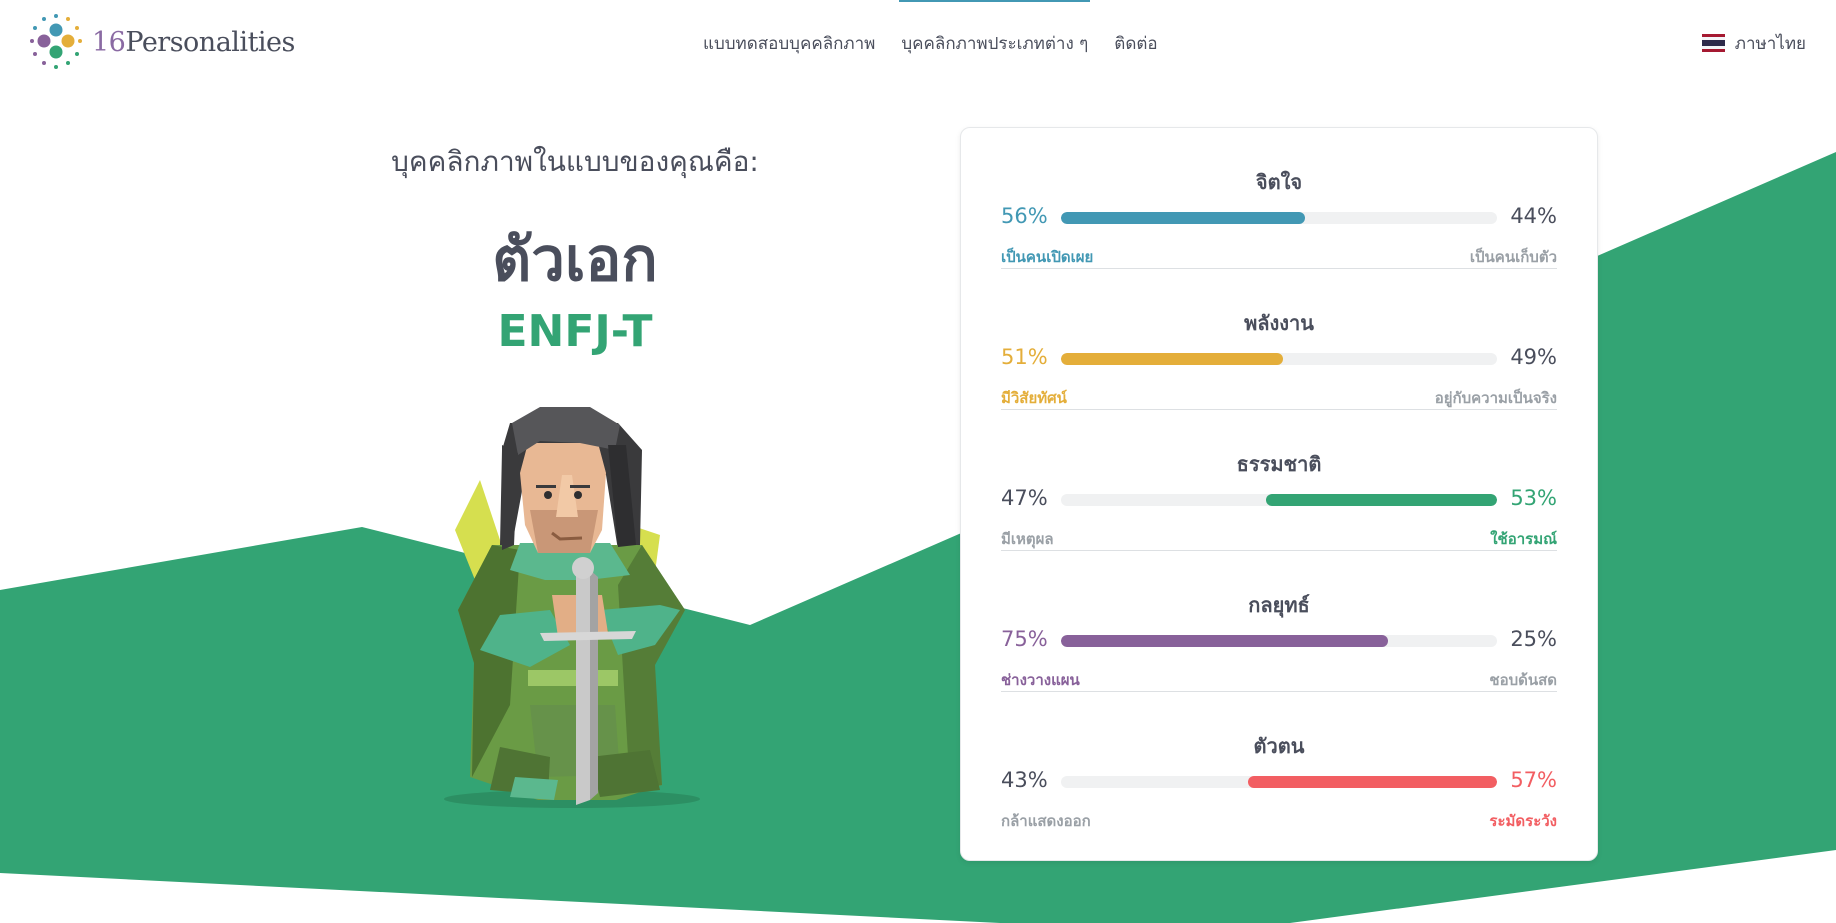 The image size is (1836, 923). What do you see at coordinates (1513, 257) in the screenshot?
I see `trait-right-label: เป็นคนเก็บตัว` at bounding box center [1513, 257].